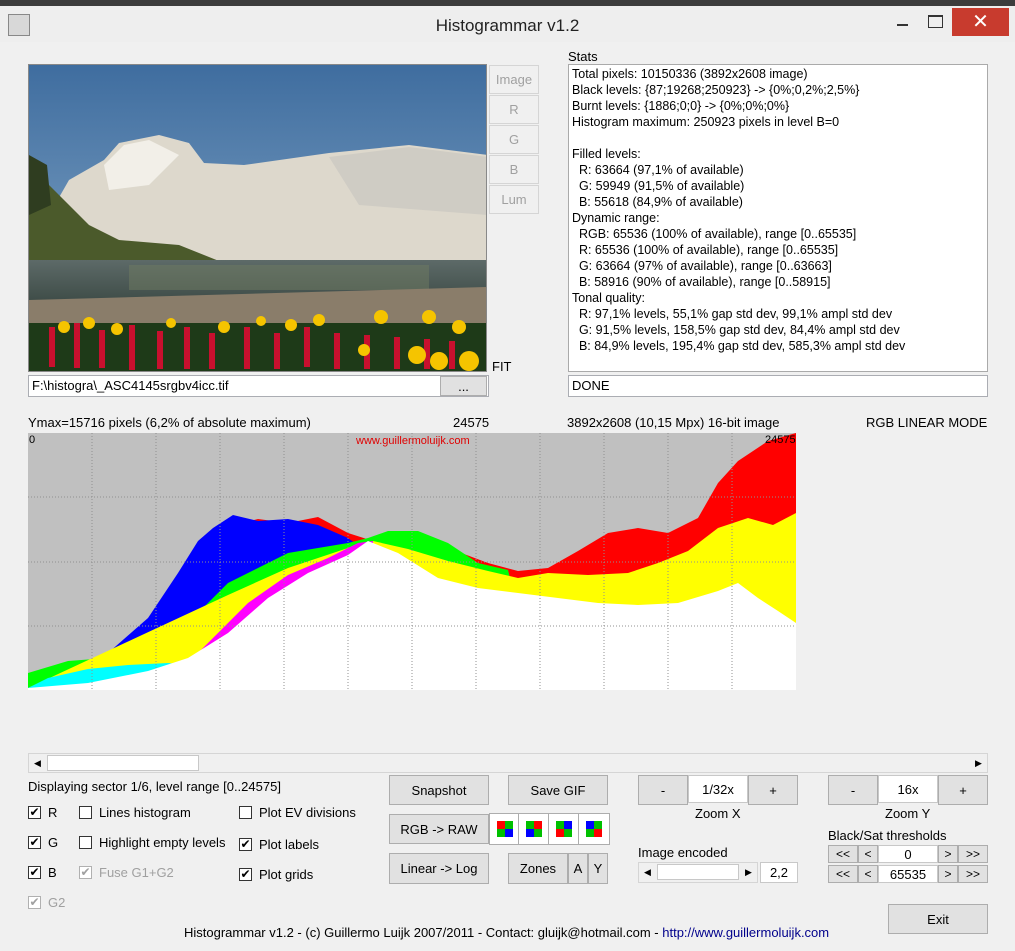  Describe the element at coordinates (508, 763) in the screenshot. I see `histogram-scrollbar: ◀ ▶` at that location.